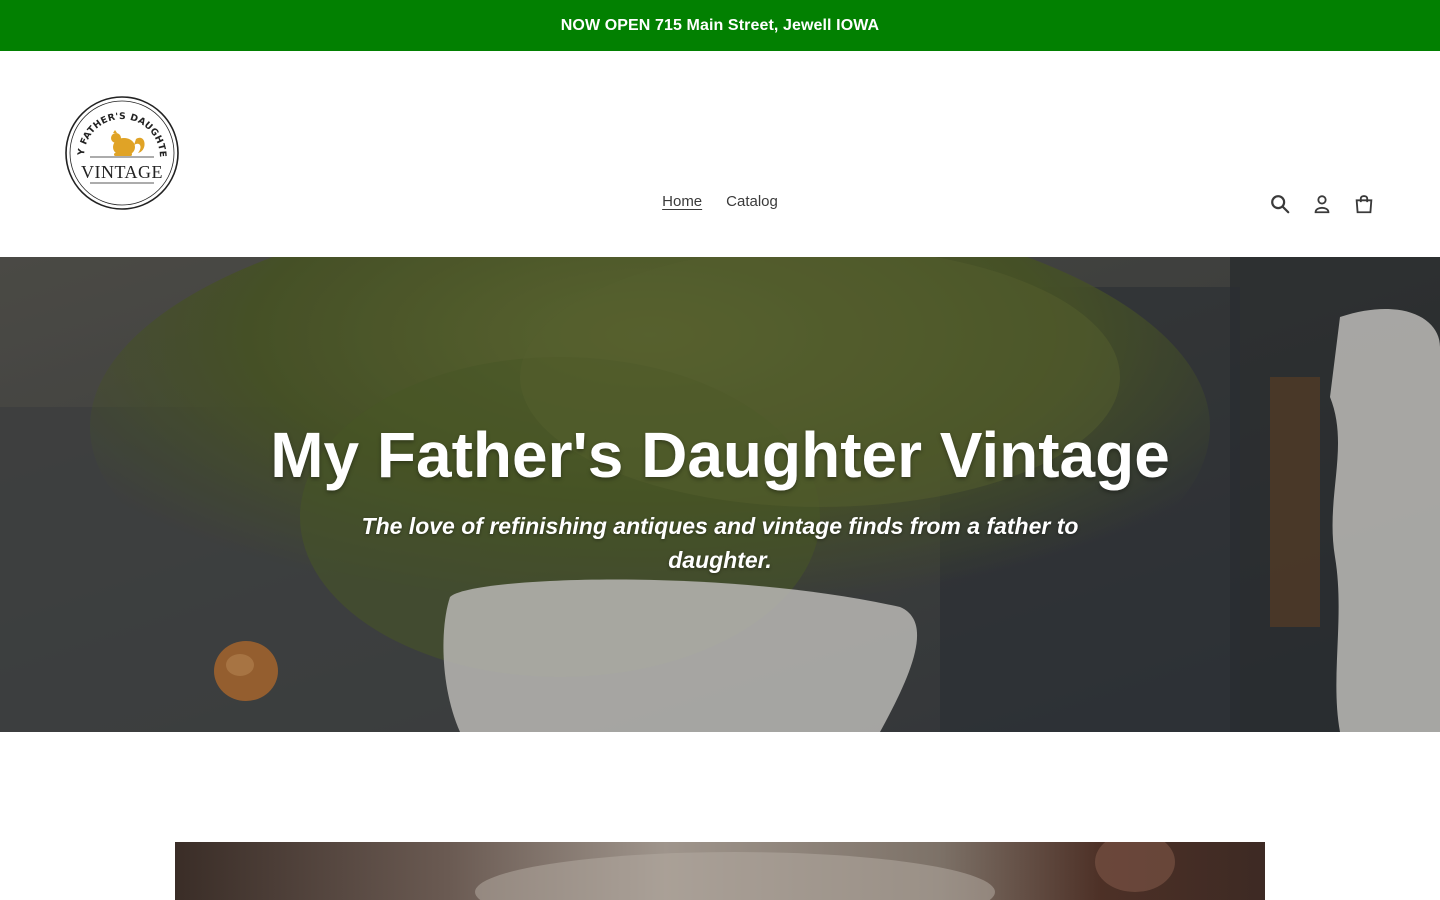 The height and width of the screenshot is (900, 1440). What do you see at coordinates (720, 201) in the screenshot?
I see `main-nav: Home Catalog` at bounding box center [720, 201].